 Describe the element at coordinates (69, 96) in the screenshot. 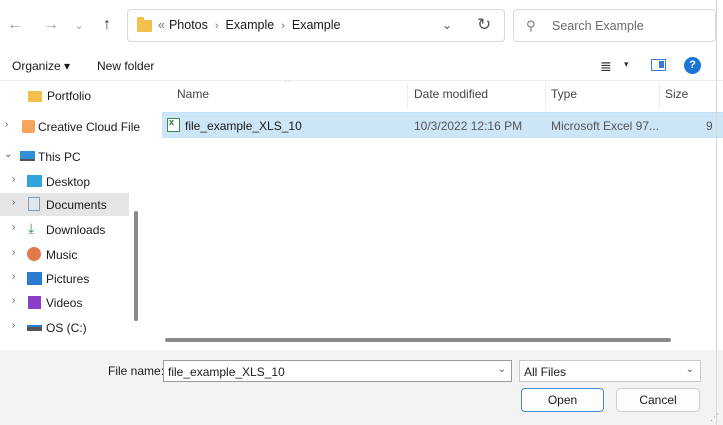

I see `sidebar-item-label: Portfolio` at that location.